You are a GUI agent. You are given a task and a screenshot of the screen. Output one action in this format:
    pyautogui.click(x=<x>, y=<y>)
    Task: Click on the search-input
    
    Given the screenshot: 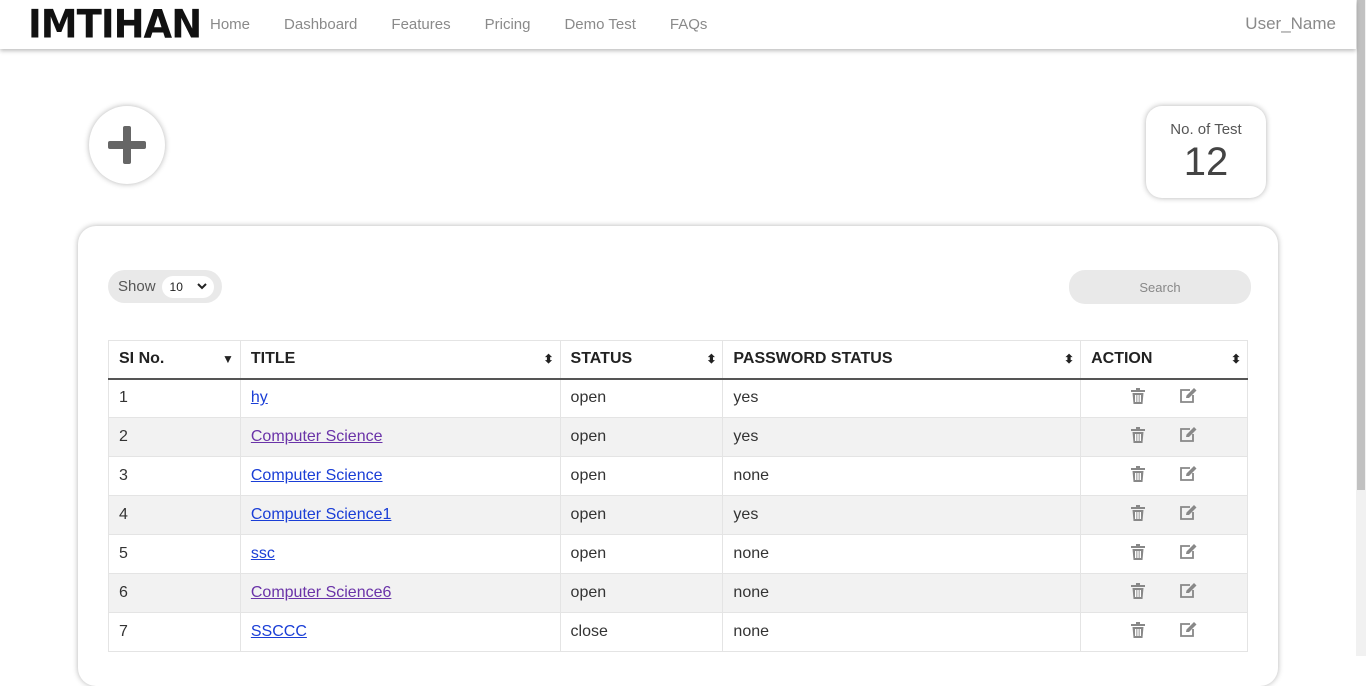 What is the action you would take?
    pyautogui.click(x=1160, y=287)
    